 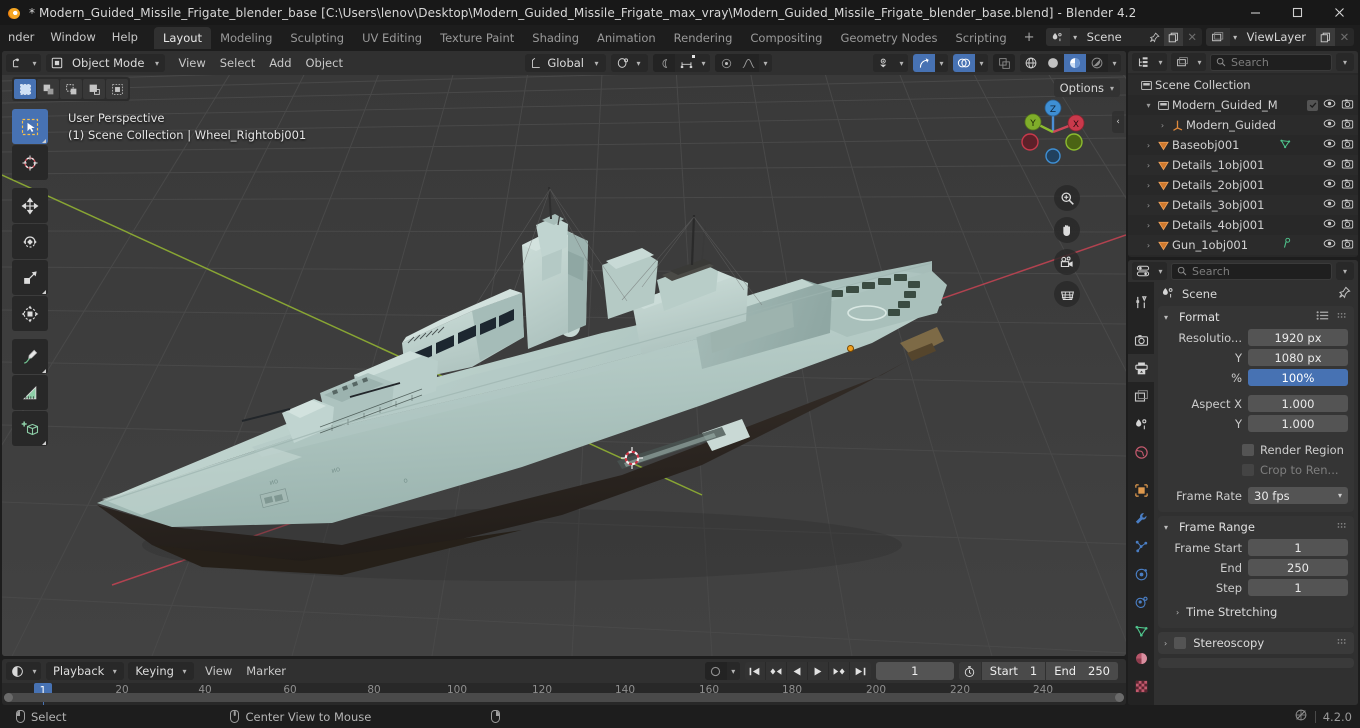 What do you see at coordinates (596, 63) in the screenshot?
I see `orientation-chevron: ▾` at bounding box center [596, 63].